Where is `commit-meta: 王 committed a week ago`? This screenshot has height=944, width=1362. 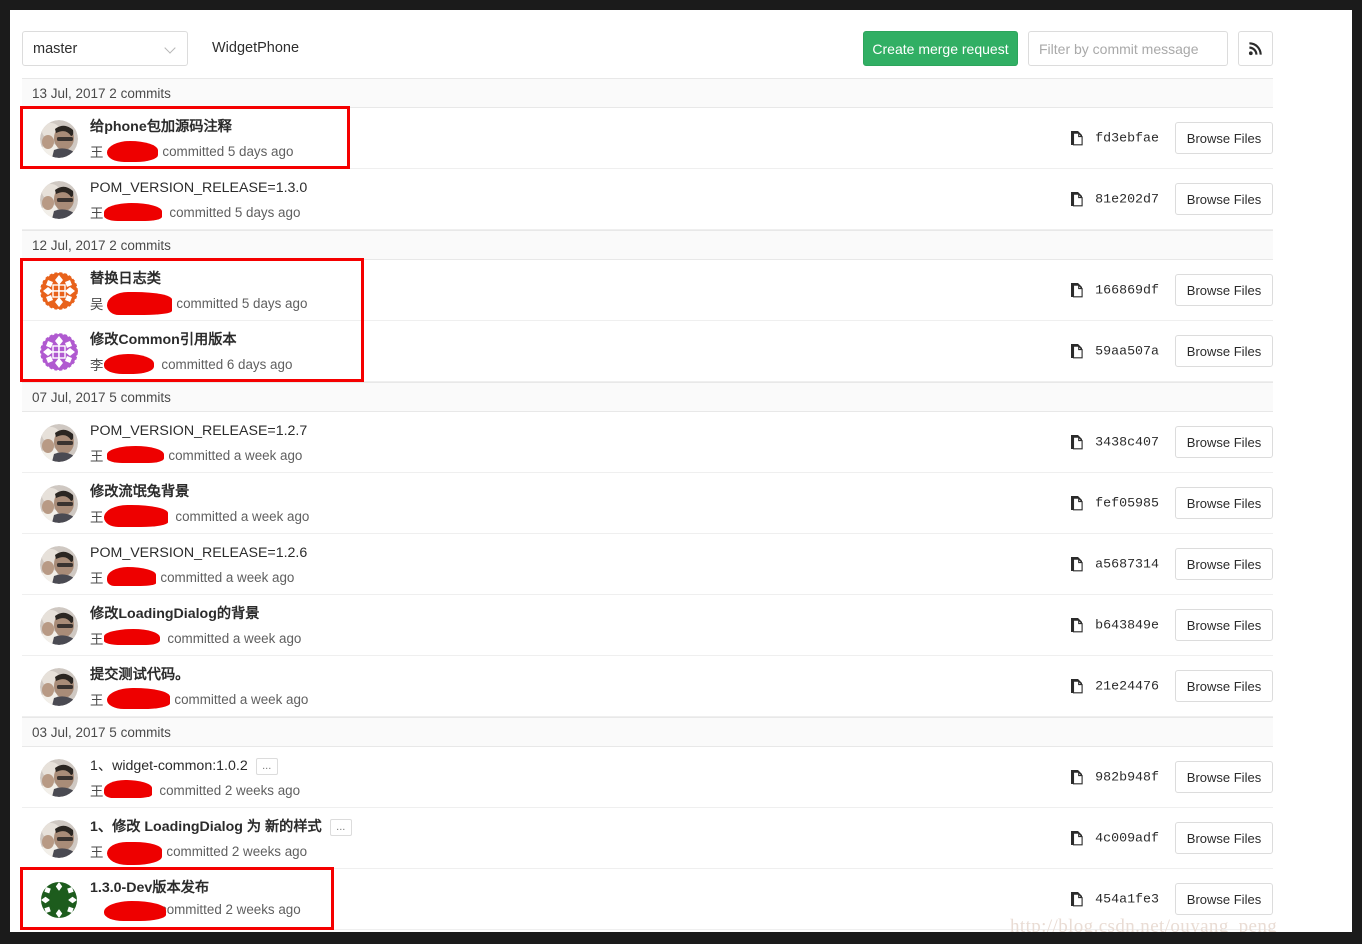
commit-meta: 王 committed a week ago is located at coordinates (541, 577).